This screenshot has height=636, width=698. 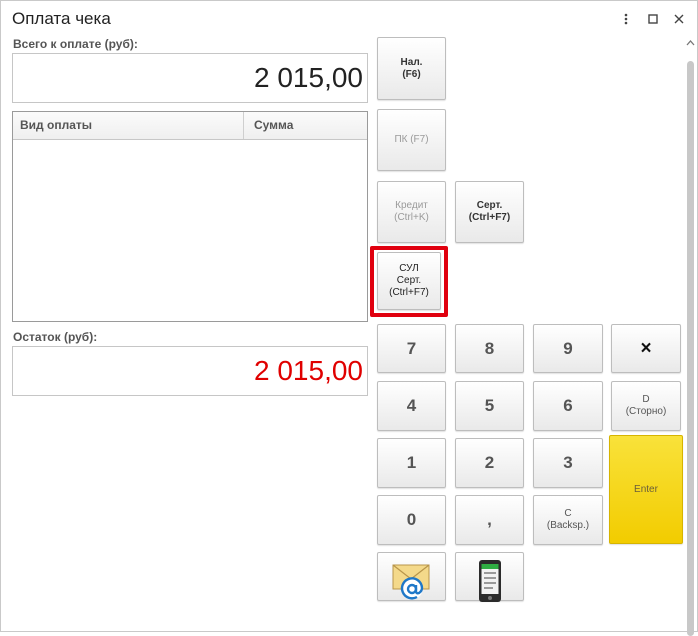 I want to click on key-comma: ,, so click(x=489, y=520).